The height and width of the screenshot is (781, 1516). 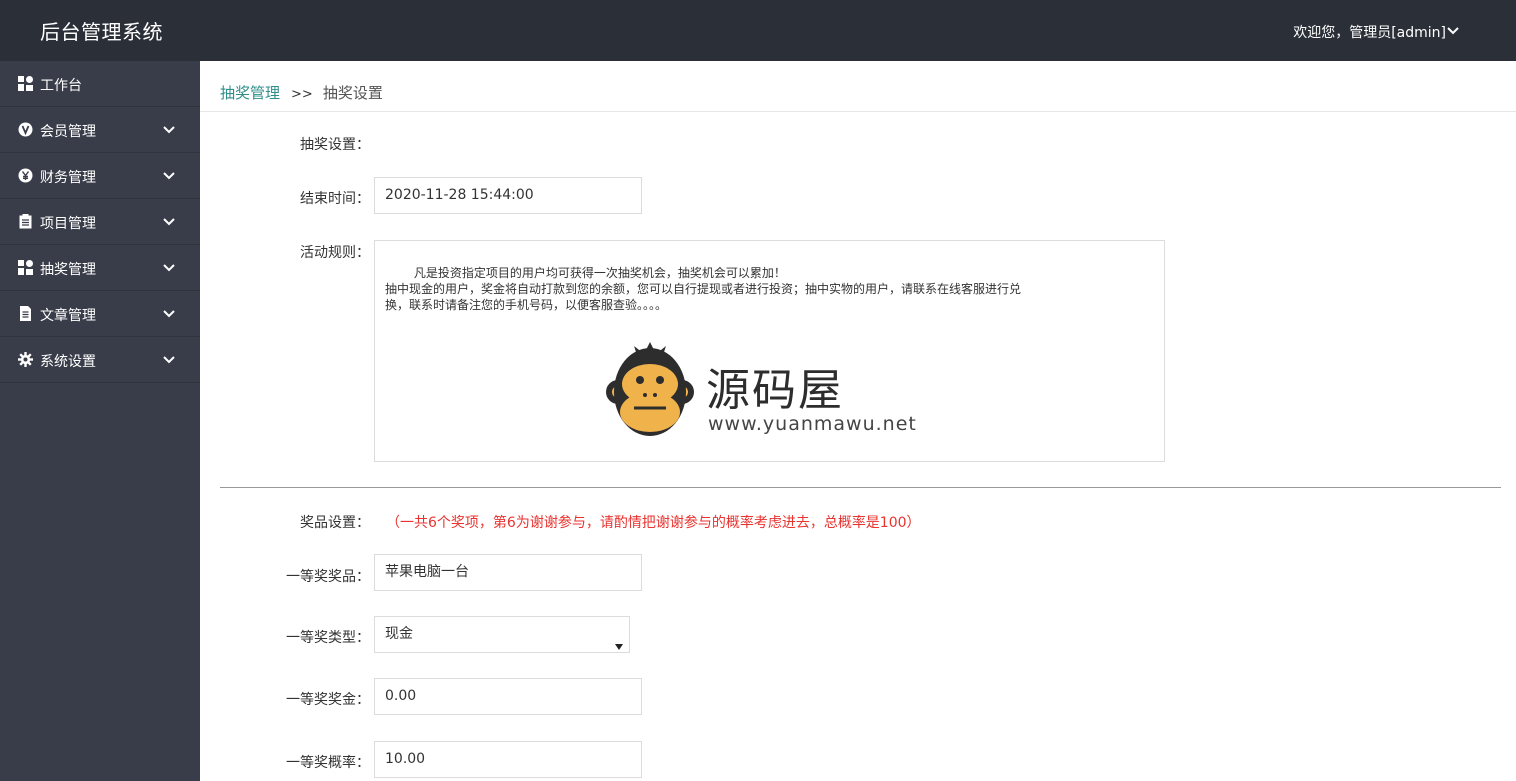 What do you see at coordinates (100, 314) in the screenshot?
I see `sidebar-item-articles: 文章管理` at bounding box center [100, 314].